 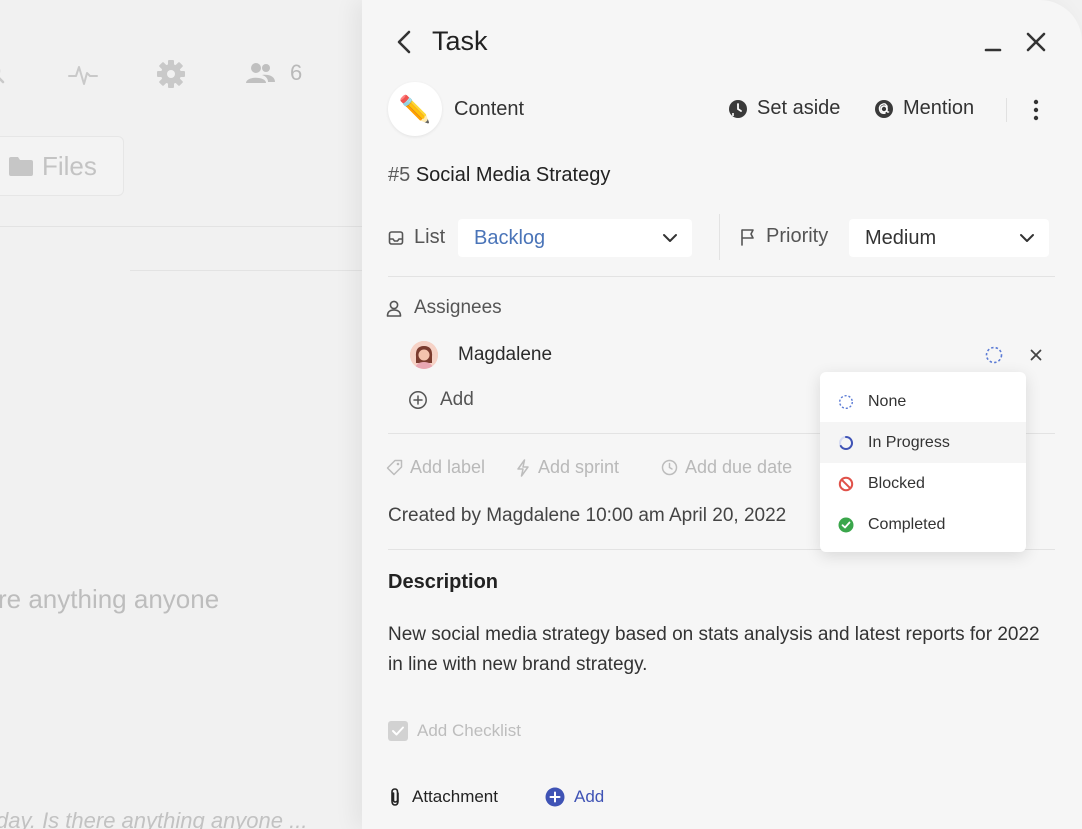 What do you see at coordinates (505, 354) in the screenshot?
I see `assignee-name: Magdalene` at bounding box center [505, 354].